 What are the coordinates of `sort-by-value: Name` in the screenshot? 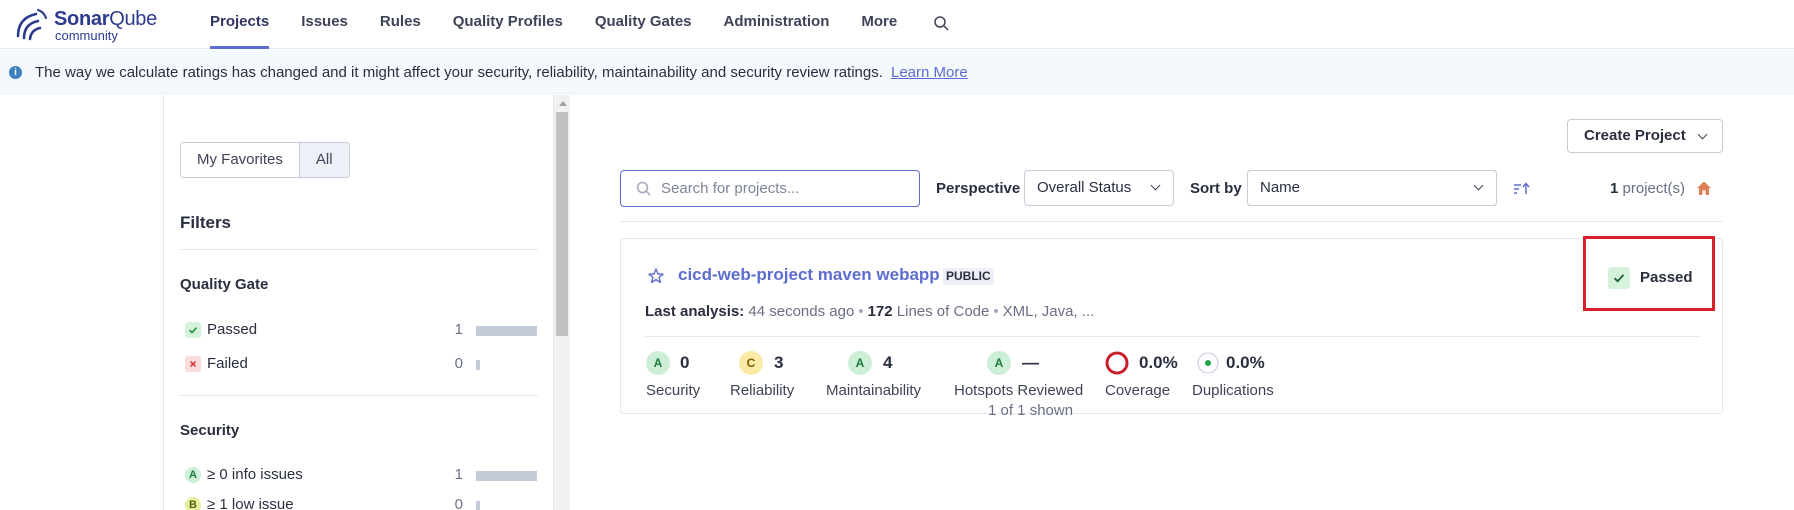 It's located at (1280, 187).